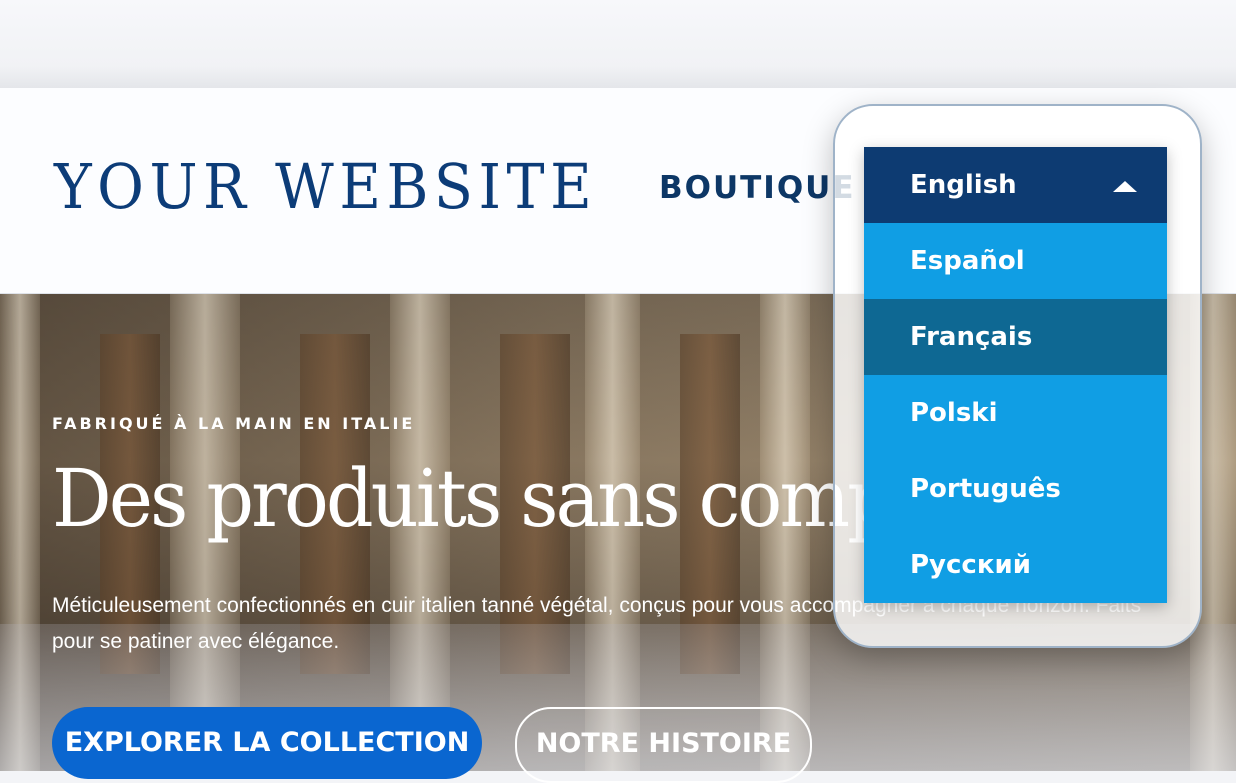  Describe the element at coordinates (1015, 413) in the screenshot. I see `language-option-polski: Polski` at that location.